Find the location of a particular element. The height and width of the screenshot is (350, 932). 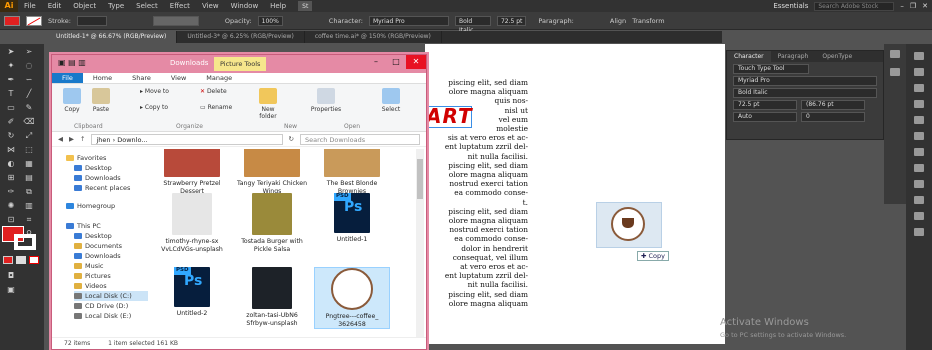

ribbon-tab-view: View is located at coordinates (178, 78).